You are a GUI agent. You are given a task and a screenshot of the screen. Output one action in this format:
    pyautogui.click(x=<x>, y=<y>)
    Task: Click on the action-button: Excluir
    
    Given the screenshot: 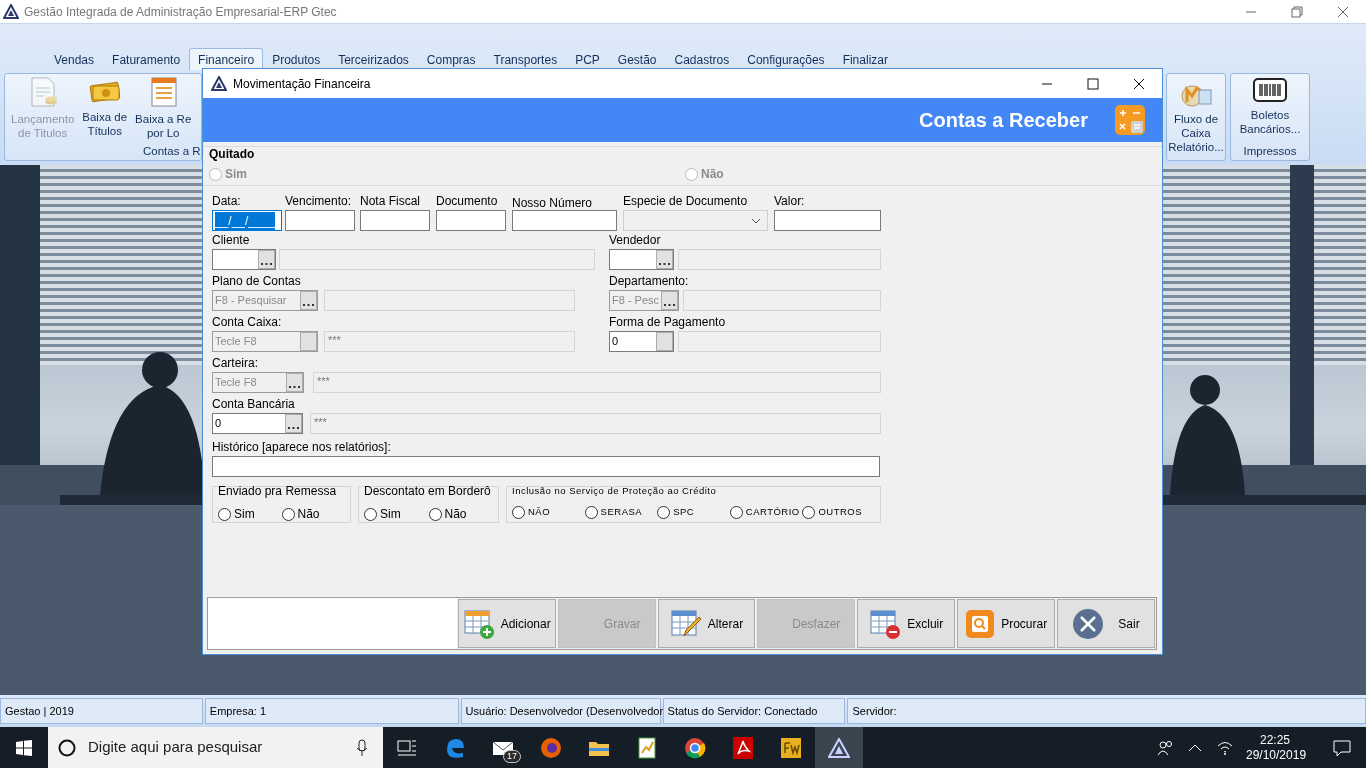 What is the action you would take?
    pyautogui.click(x=906, y=623)
    